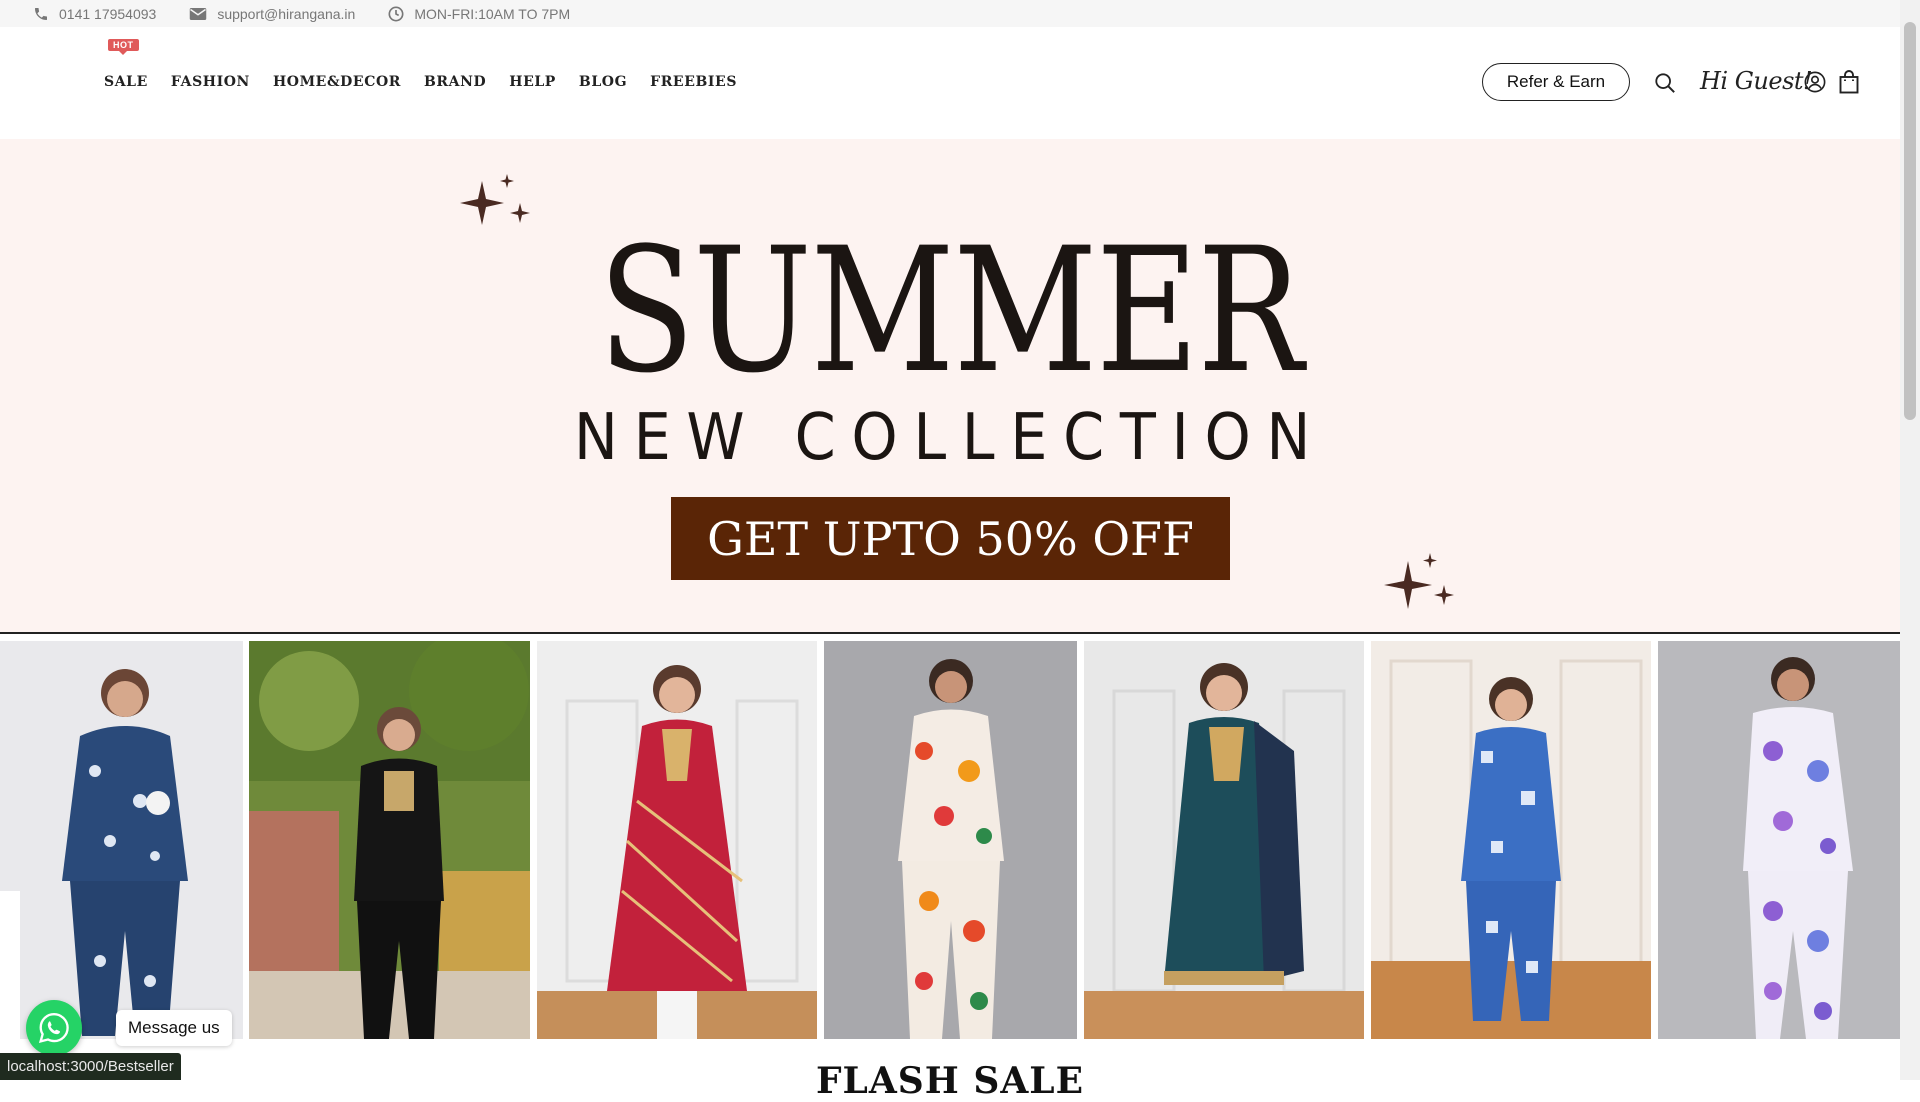 Image resolution: width=1920 pixels, height=1102 pixels. I want to click on hot-badge: HOT, so click(123, 47).